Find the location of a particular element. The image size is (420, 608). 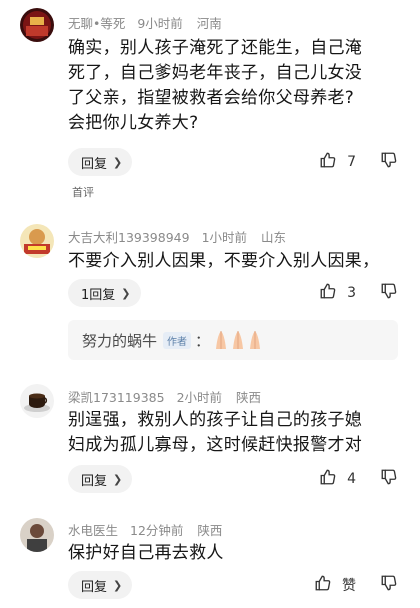

like-button: 3 is located at coordinates (337, 293).